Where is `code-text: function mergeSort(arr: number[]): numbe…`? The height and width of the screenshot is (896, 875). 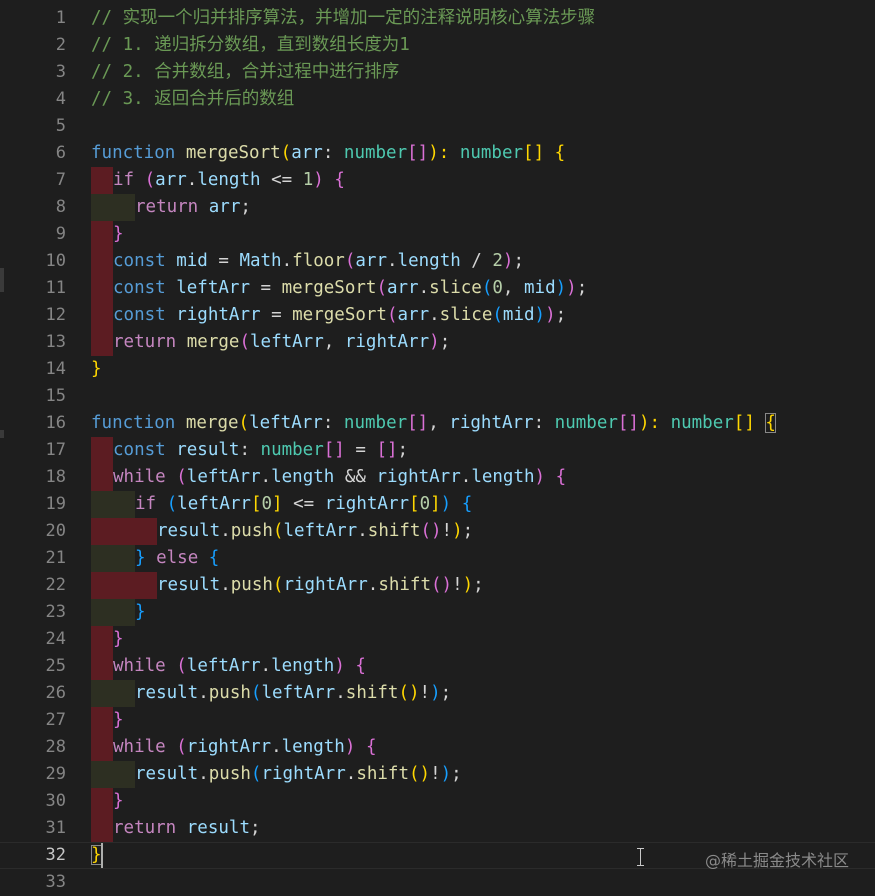
code-text: function mergeSort(arr: number[]): numbe… is located at coordinates (328, 153).